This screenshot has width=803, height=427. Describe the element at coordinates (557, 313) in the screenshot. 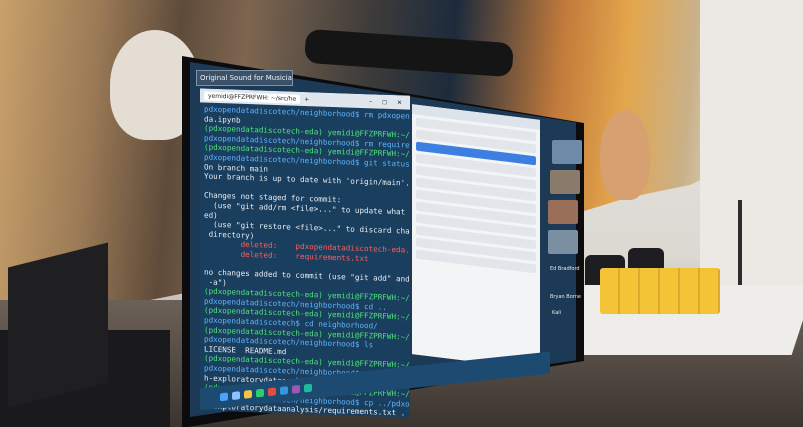

I see `participant-name: Kali` at that location.